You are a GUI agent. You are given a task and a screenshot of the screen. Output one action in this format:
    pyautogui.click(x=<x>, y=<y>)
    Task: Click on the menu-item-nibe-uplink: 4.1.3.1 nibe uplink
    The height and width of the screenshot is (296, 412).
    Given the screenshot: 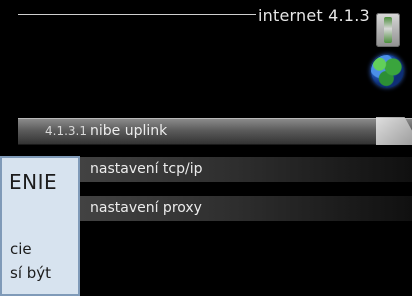 What is the action you would take?
    pyautogui.click(x=215, y=131)
    